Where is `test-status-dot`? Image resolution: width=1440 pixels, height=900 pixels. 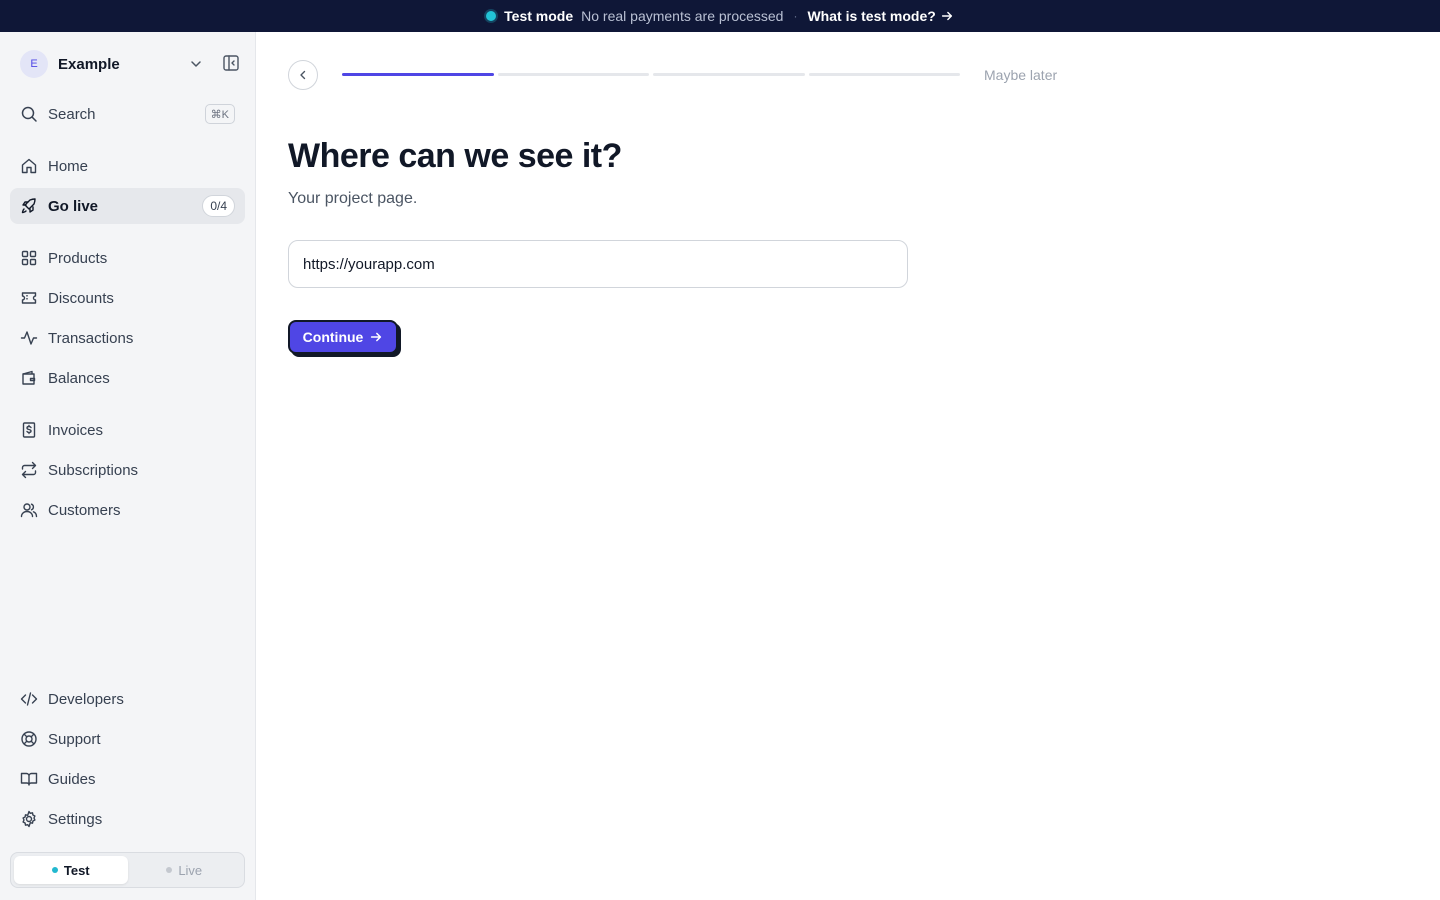 test-status-dot is located at coordinates (54, 870).